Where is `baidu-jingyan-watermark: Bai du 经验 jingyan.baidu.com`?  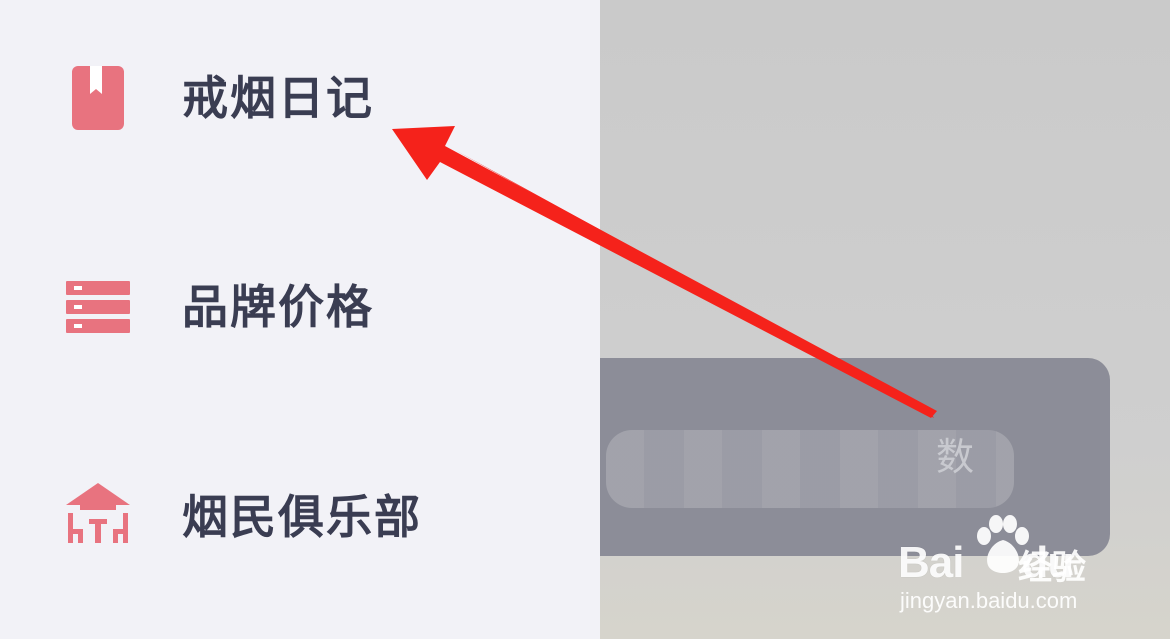
baidu-jingyan-watermark: Bai du 经验 jingyan.baidu.com is located at coordinates (1003, 565).